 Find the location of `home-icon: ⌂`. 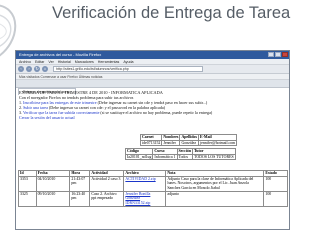

home-icon: ⌂ is located at coordinates (45, 69).